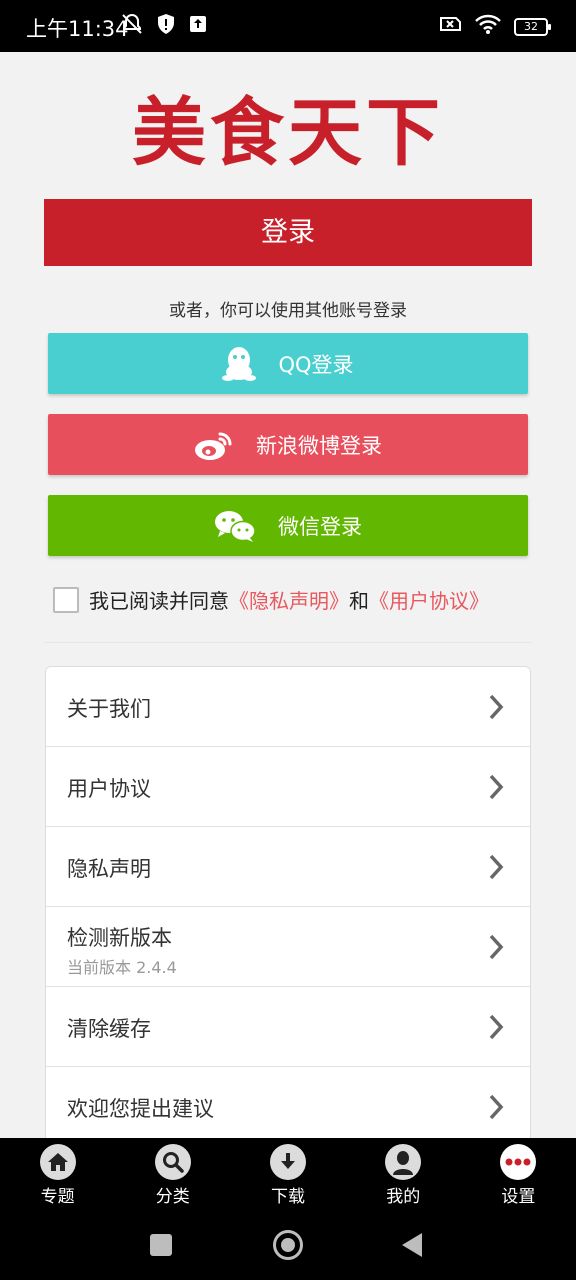 The image size is (576, 1280). Describe the element at coordinates (403, 1162) in the screenshot. I see `user-icon` at that location.